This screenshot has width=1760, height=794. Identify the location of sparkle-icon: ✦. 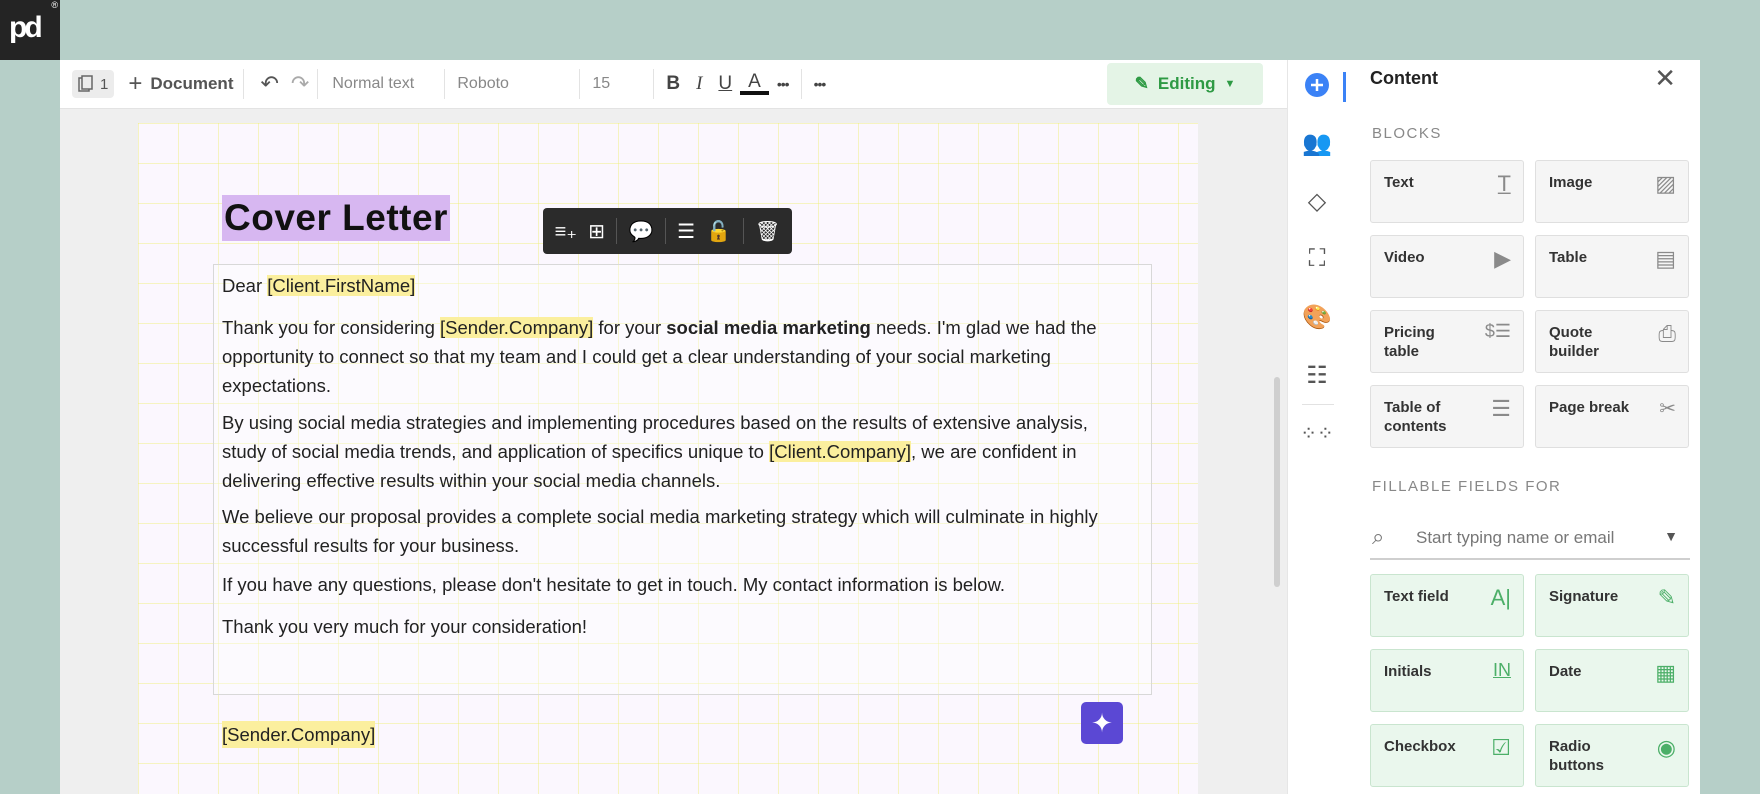
(1102, 722).